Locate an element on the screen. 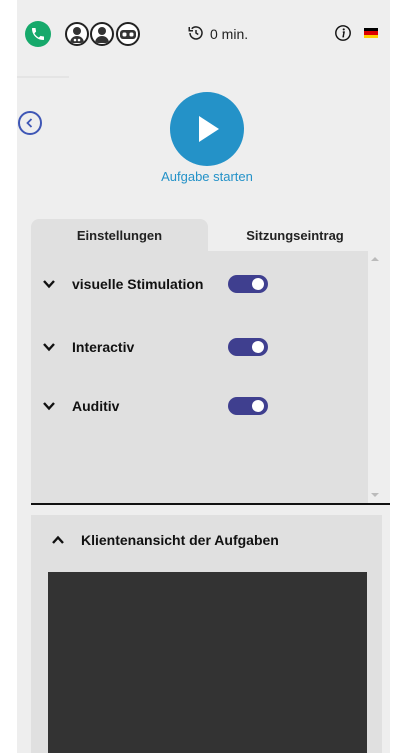 This screenshot has width=394, height=753. section-divider is located at coordinates (210, 504).